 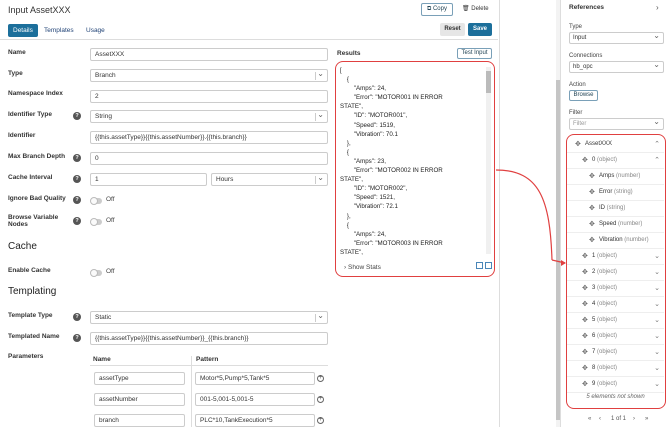 What do you see at coordinates (209, 75) in the screenshot?
I see `type-select: Branch` at bounding box center [209, 75].